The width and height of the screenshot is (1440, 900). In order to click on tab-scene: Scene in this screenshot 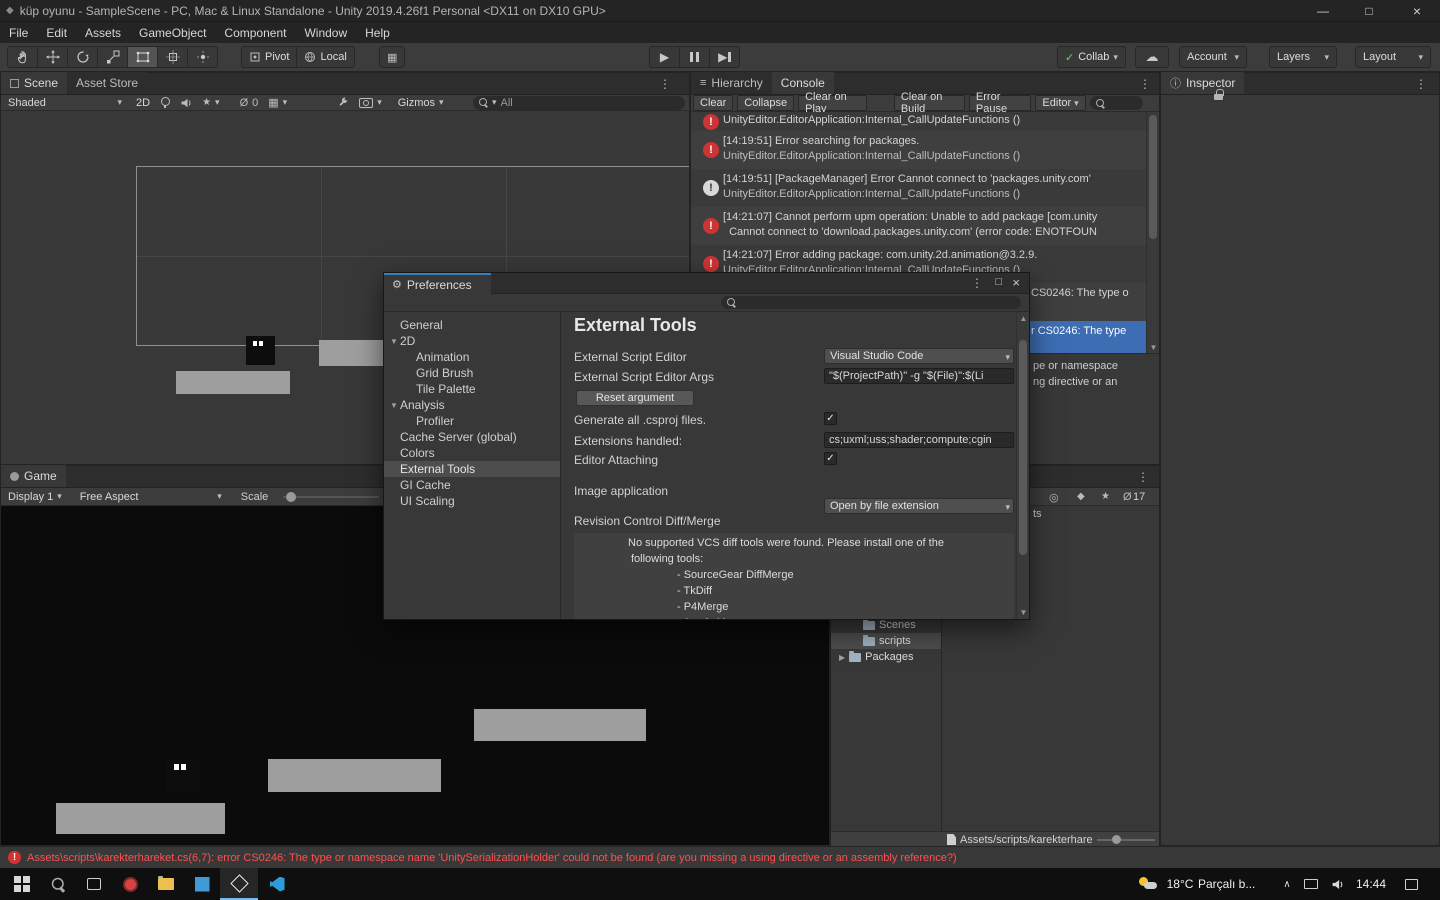, I will do `click(34, 83)`.